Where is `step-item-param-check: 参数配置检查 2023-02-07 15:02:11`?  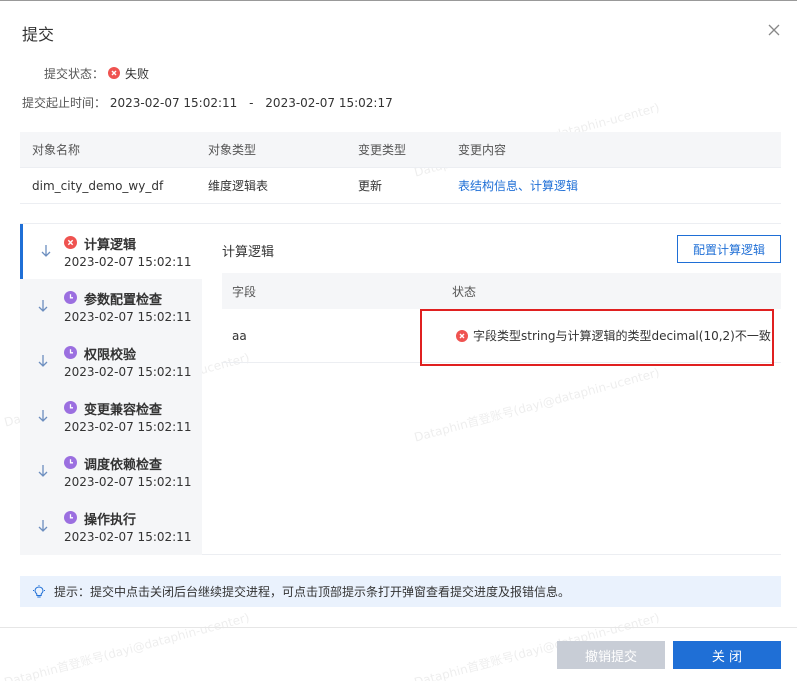 step-item-param-check: 参数配置检查 2023-02-07 15:02:11 is located at coordinates (111, 306).